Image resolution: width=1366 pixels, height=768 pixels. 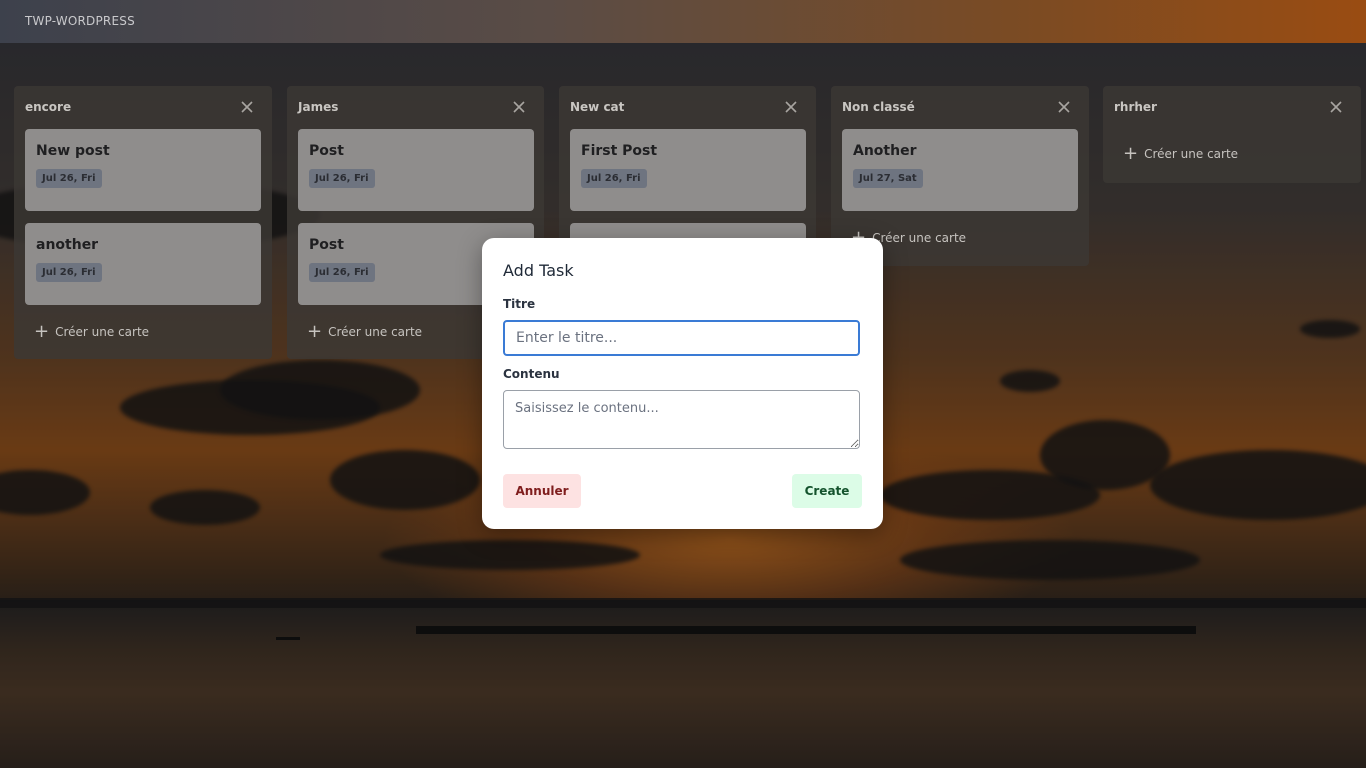 I want to click on column-title: James, so click(x=318, y=107).